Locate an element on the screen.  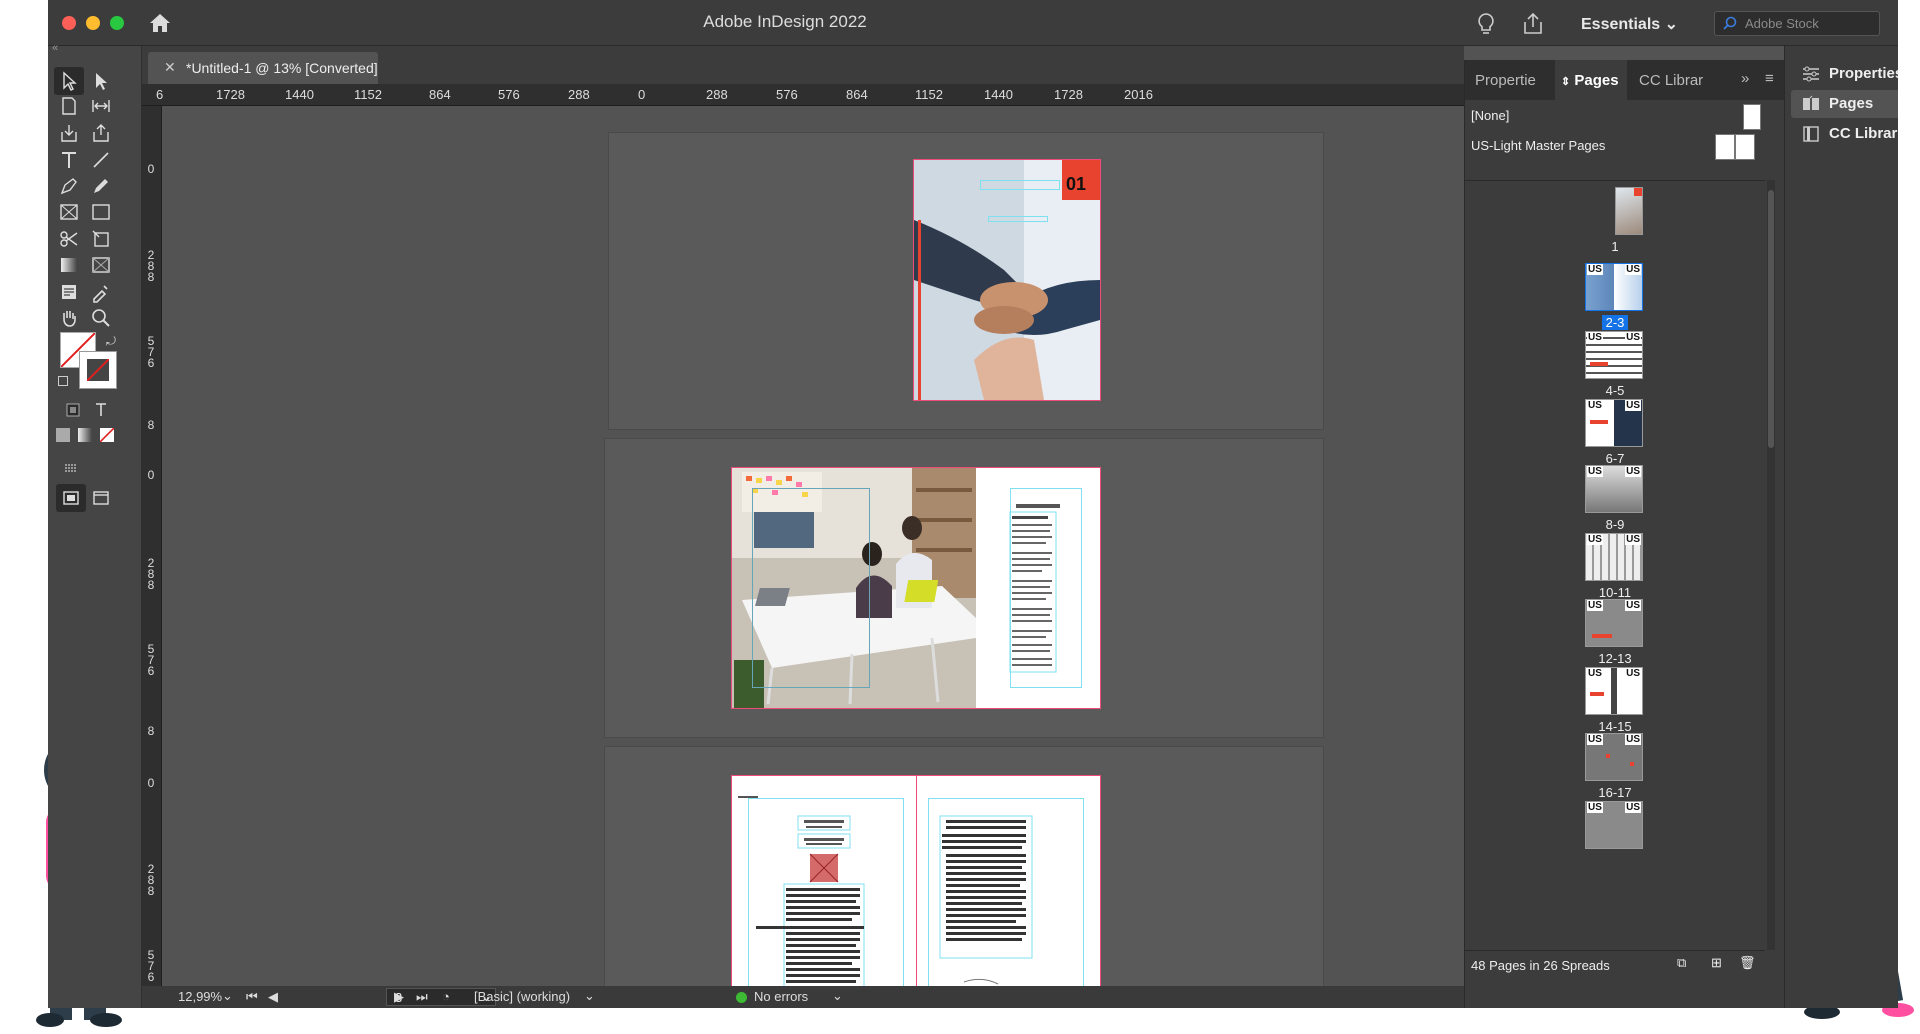
gradient-swatch-tool is located at coordinates (69, 265).